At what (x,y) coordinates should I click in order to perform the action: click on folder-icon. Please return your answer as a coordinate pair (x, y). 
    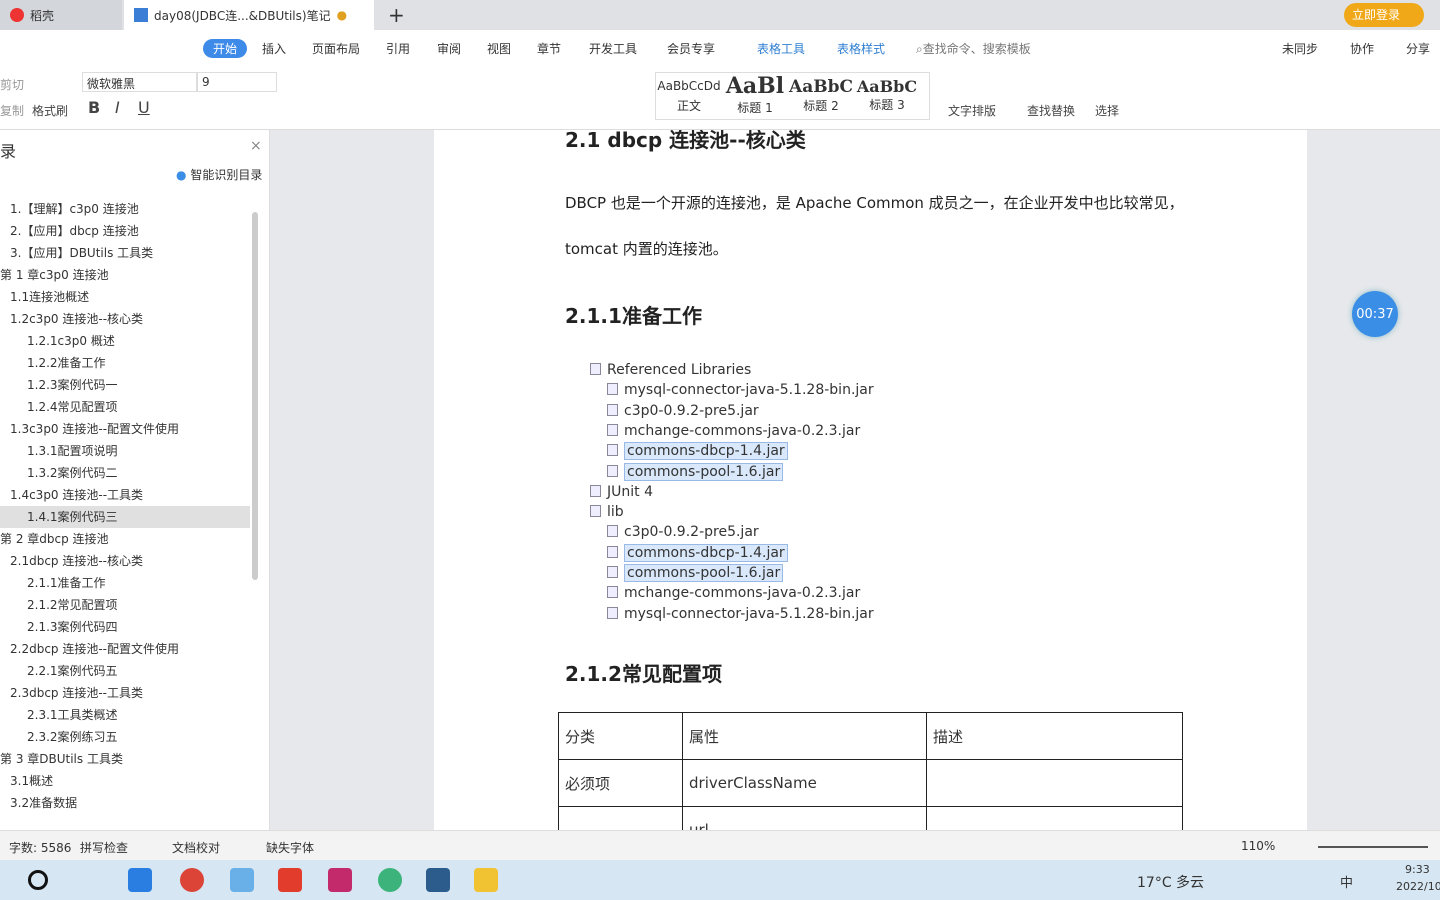
    Looking at the image, I should click on (486, 880).